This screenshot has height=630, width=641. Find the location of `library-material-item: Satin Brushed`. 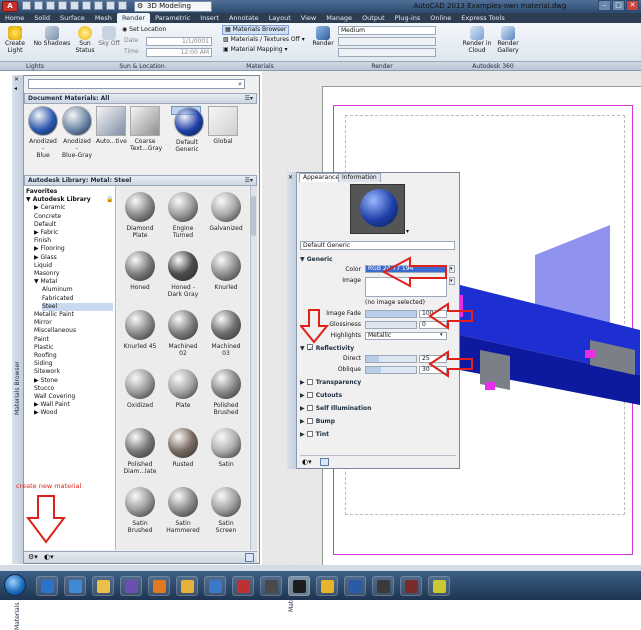

library-material-item: Satin Brushed is located at coordinates (140, 510).